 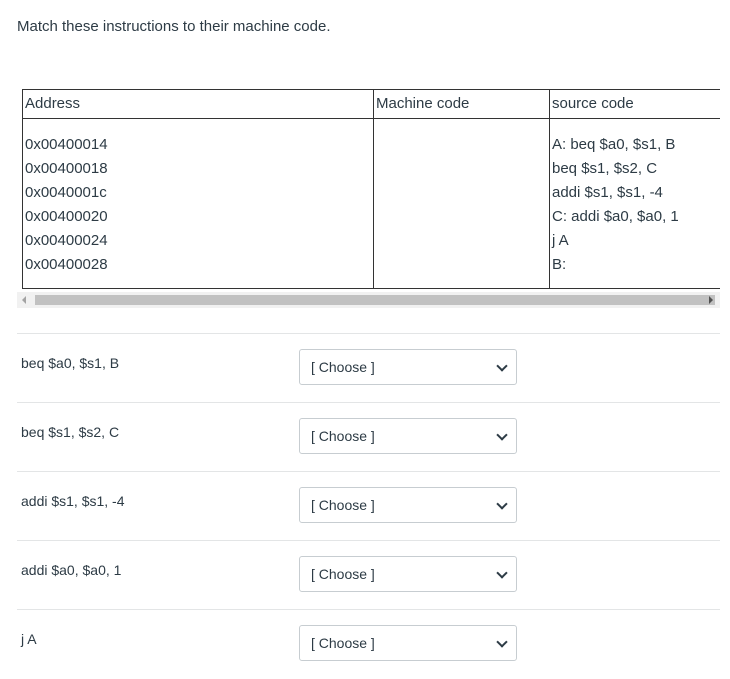 What do you see at coordinates (607, 192) in the screenshot?
I see `source-line: addi $s1, $s1, -4` at bounding box center [607, 192].